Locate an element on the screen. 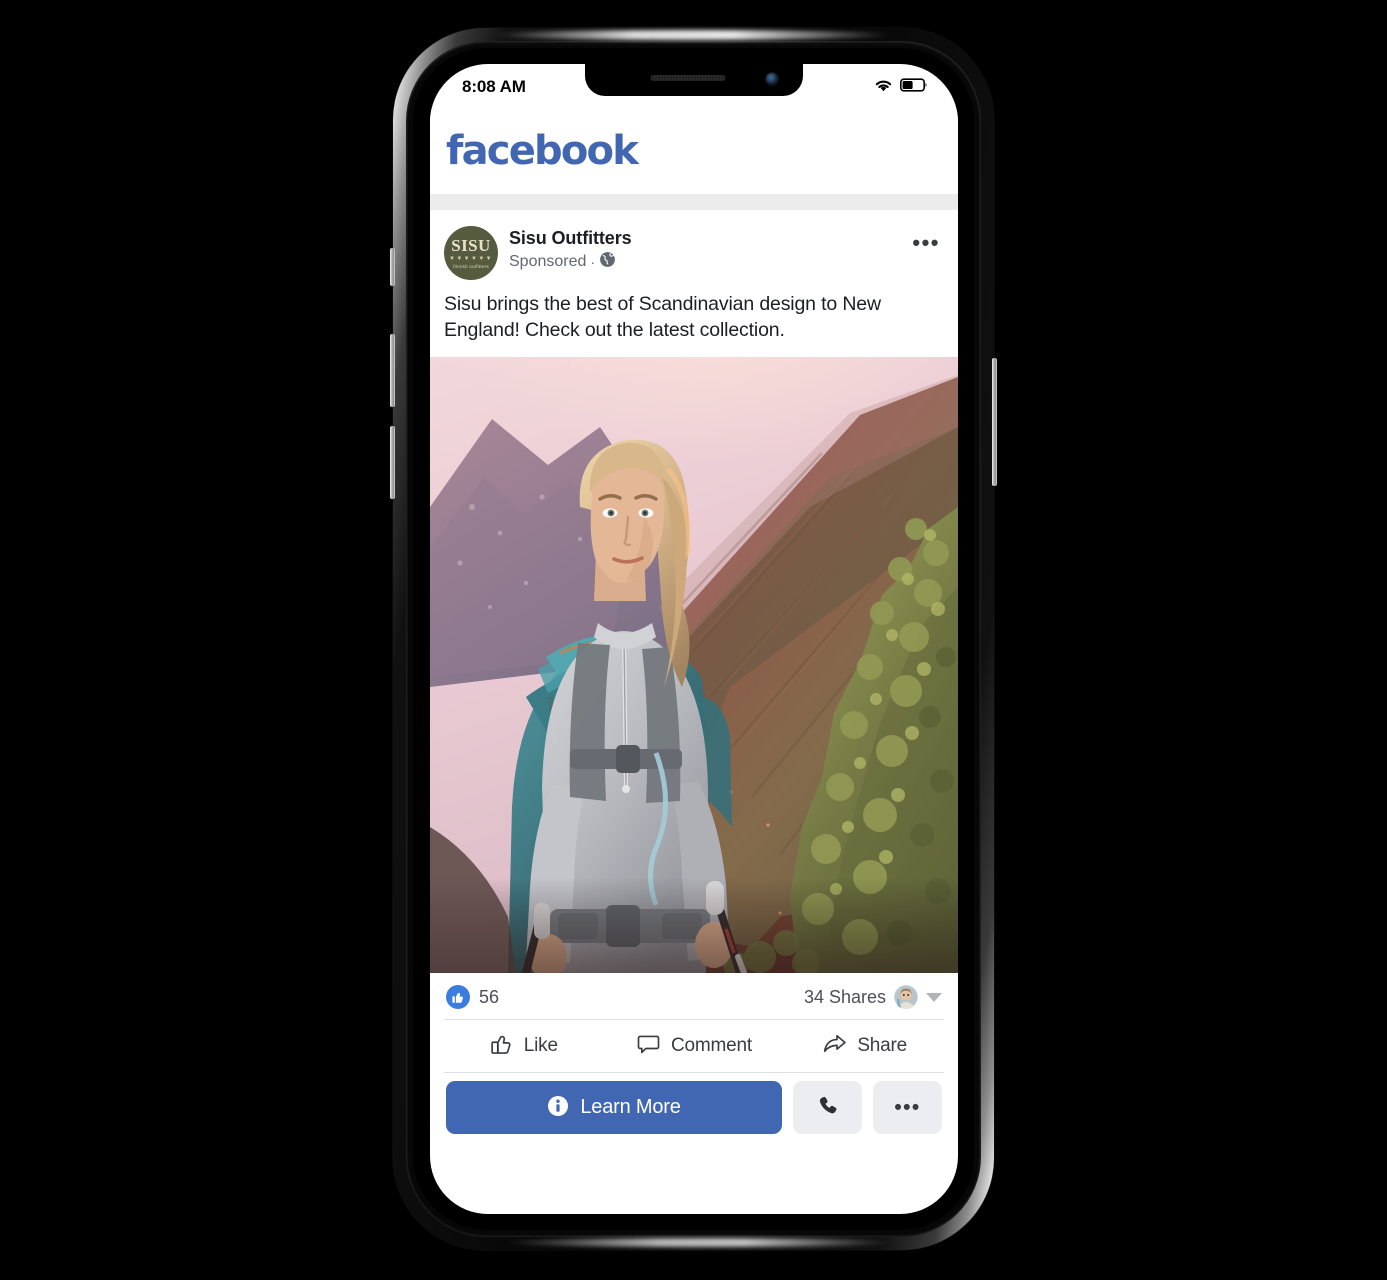 This screenshot has width=1387, height=1280. front-camera-icon is located at coordinates (772, 79).